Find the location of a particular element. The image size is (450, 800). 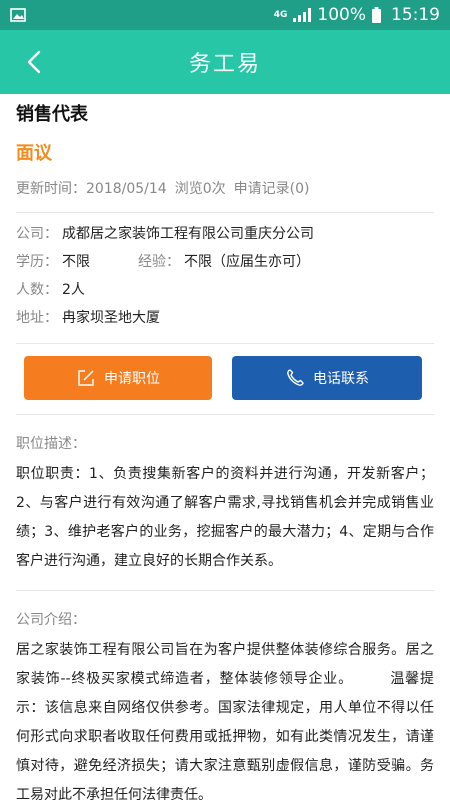

address-row: 地址： 冉家坝圣地大厦 is located at coordinates (225, 317).